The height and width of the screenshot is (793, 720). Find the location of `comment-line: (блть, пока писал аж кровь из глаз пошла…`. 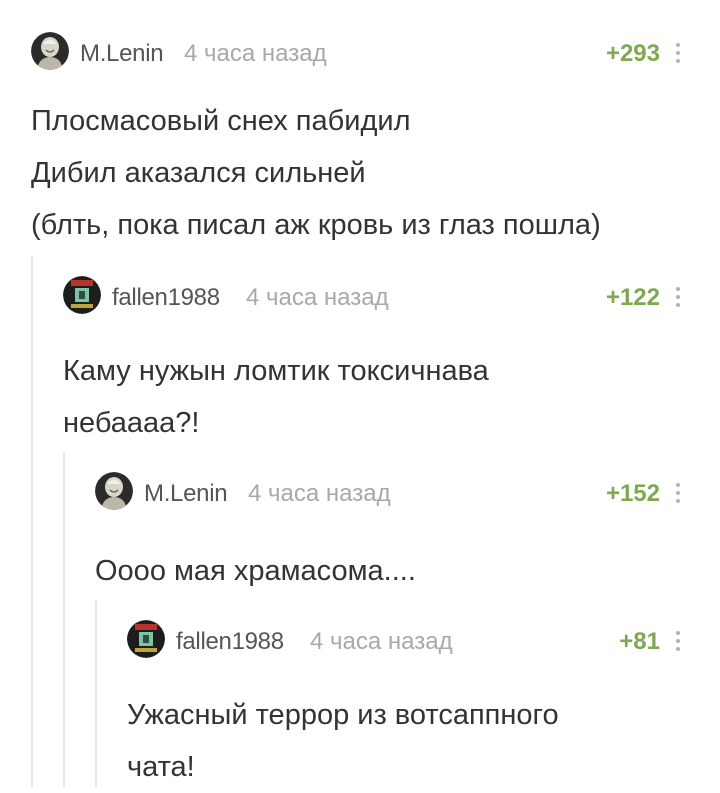

comment-line: (блть, пока писал аж кровь из глаз пошла… is located at coordinates (316, 225).